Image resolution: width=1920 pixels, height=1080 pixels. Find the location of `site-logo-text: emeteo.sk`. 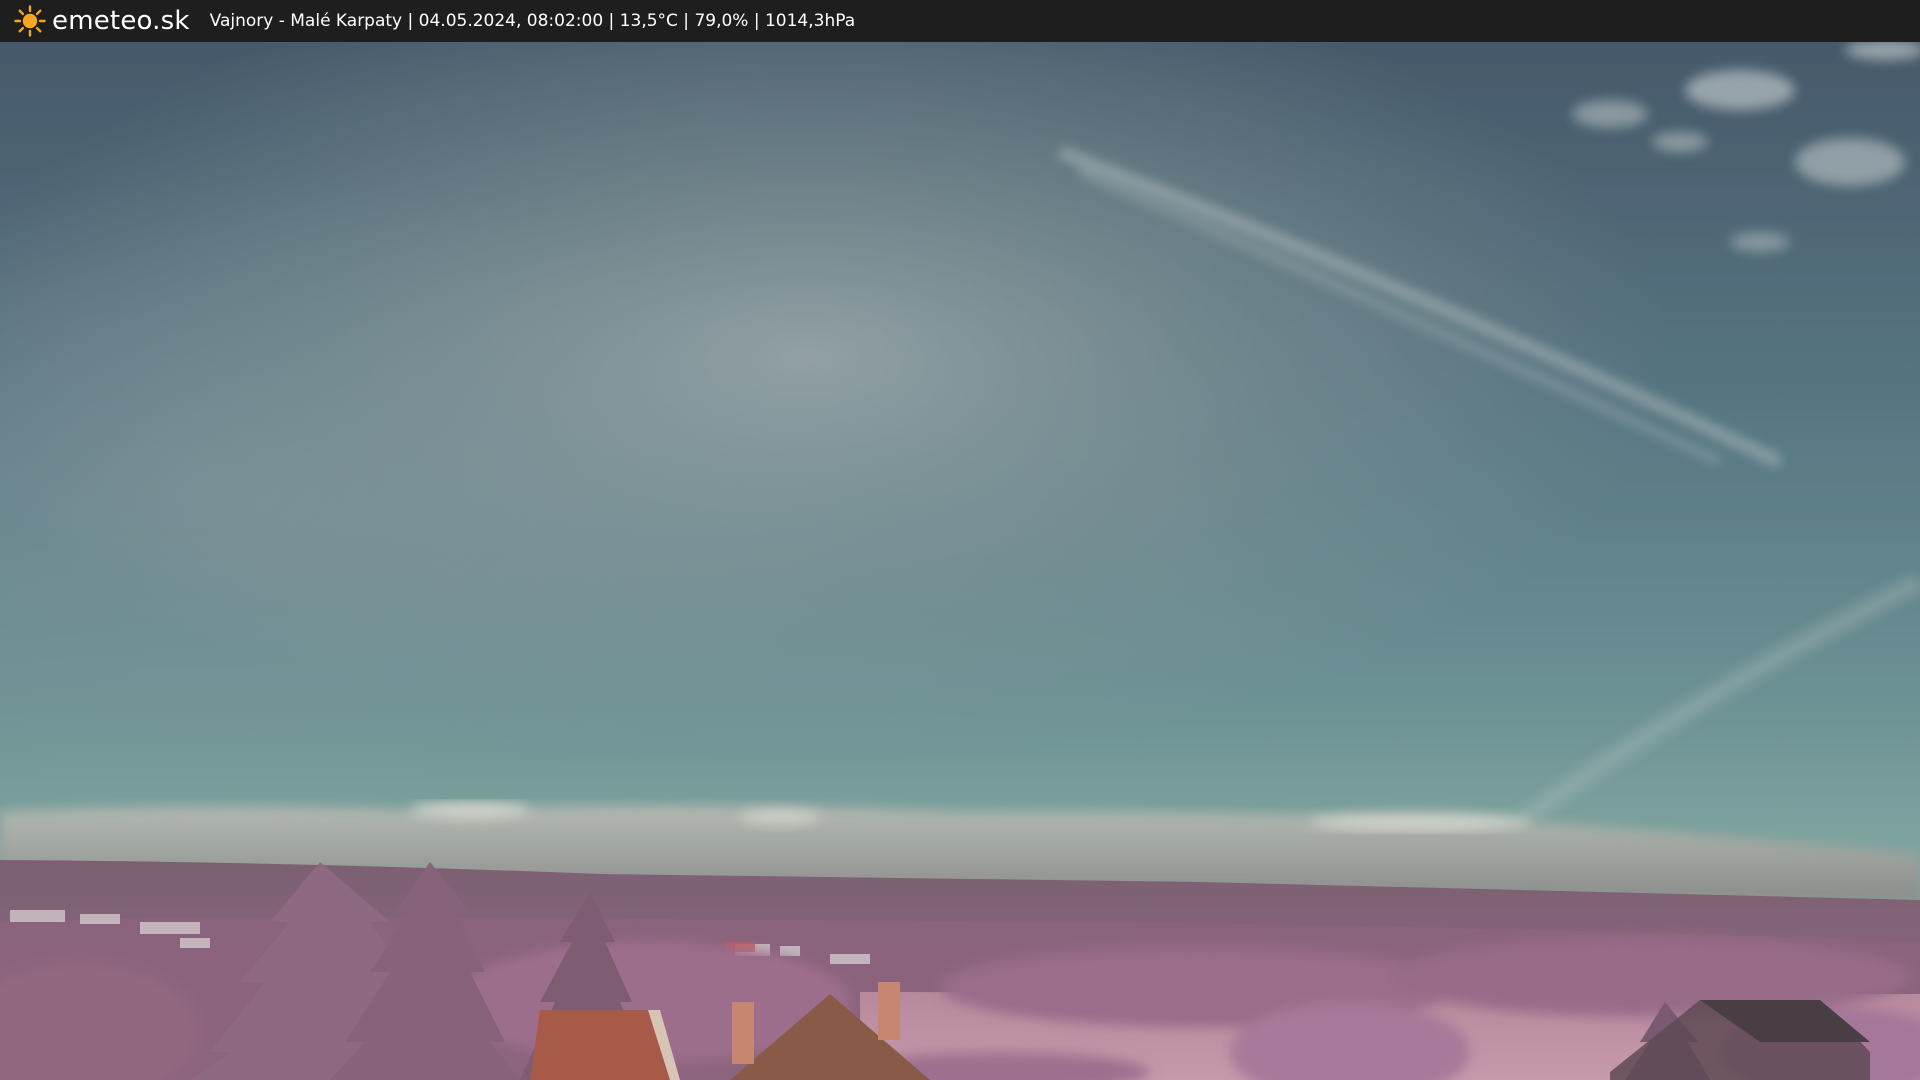

site-logo-text: emeteo.sk is located at coordinates (121, 21).